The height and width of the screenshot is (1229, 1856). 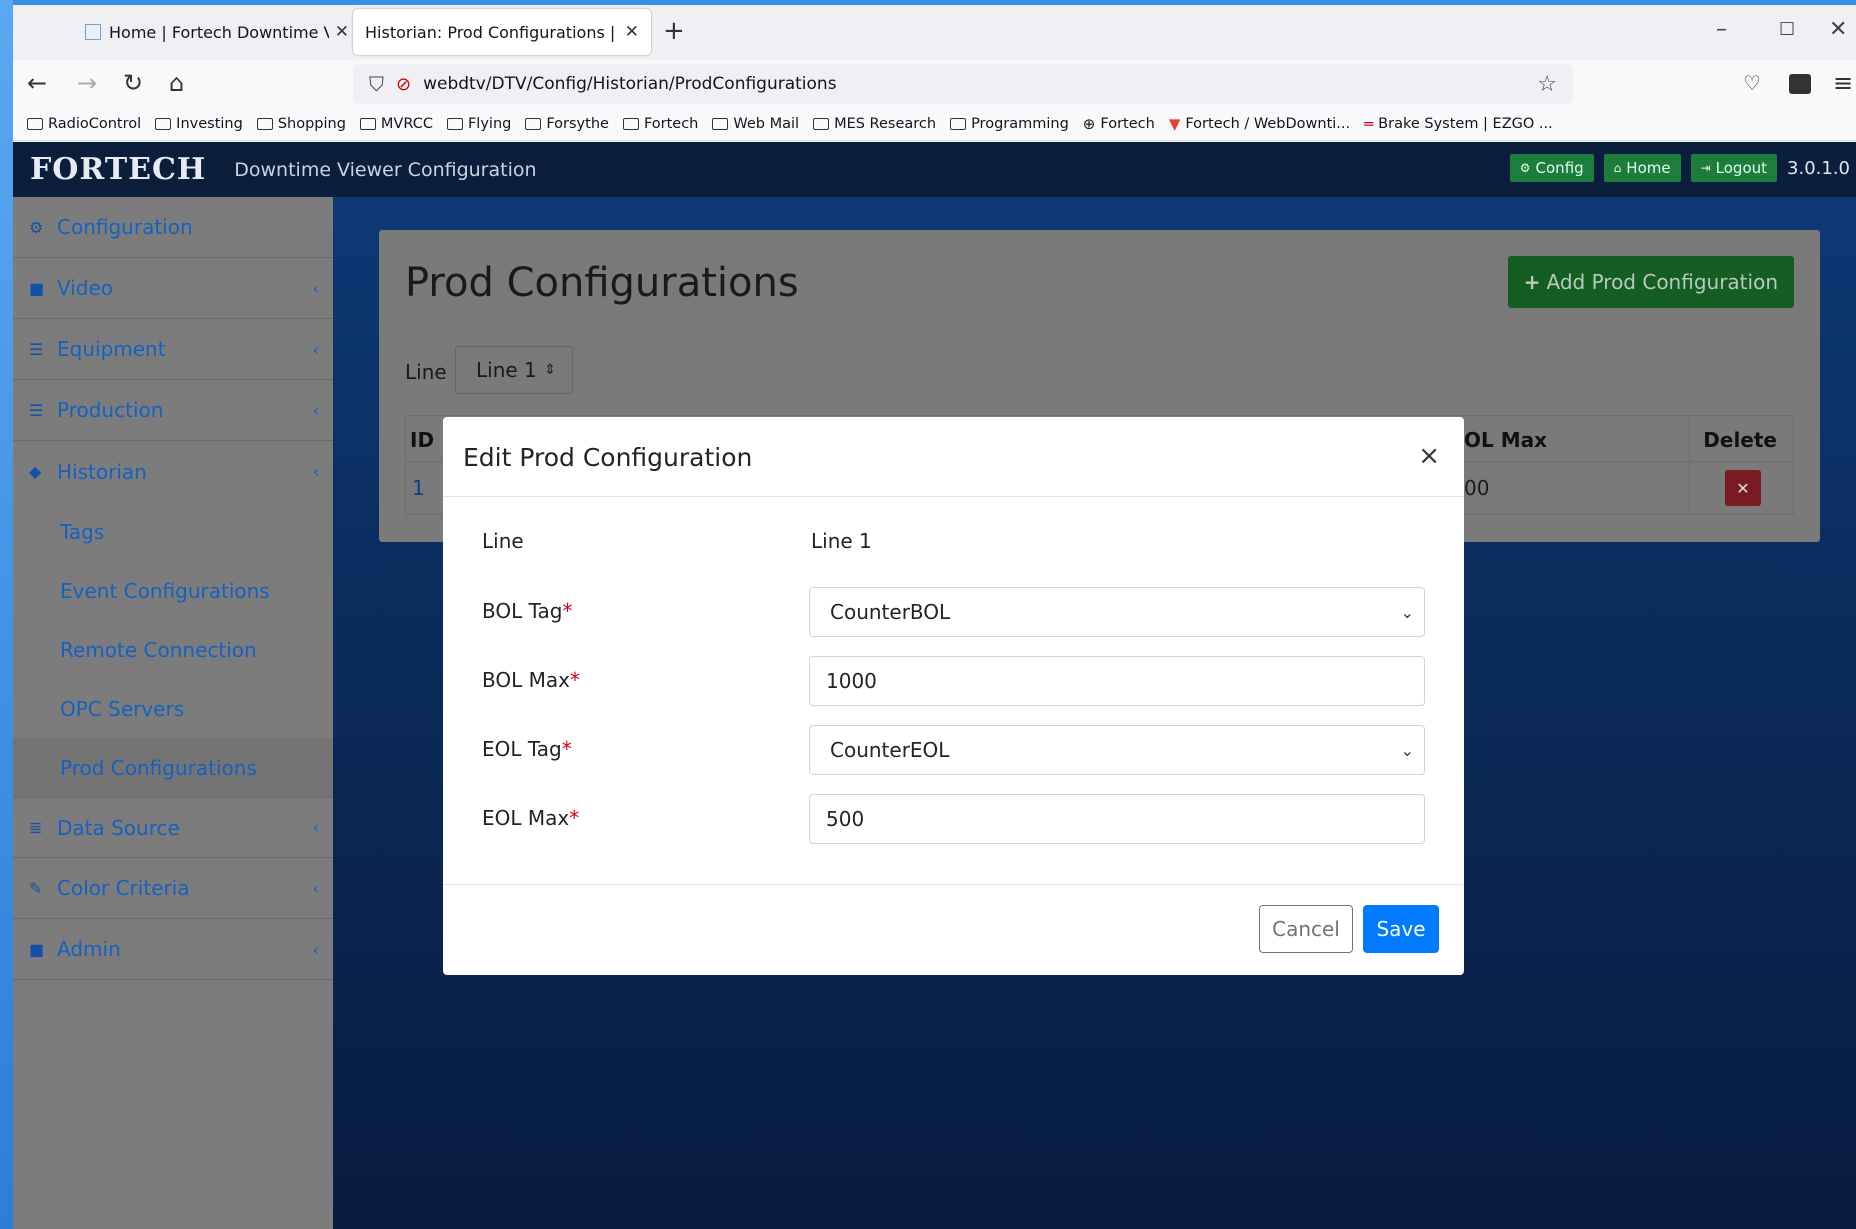 I want to click on bookmark-item: Programming, so click(x=1009, y=124).